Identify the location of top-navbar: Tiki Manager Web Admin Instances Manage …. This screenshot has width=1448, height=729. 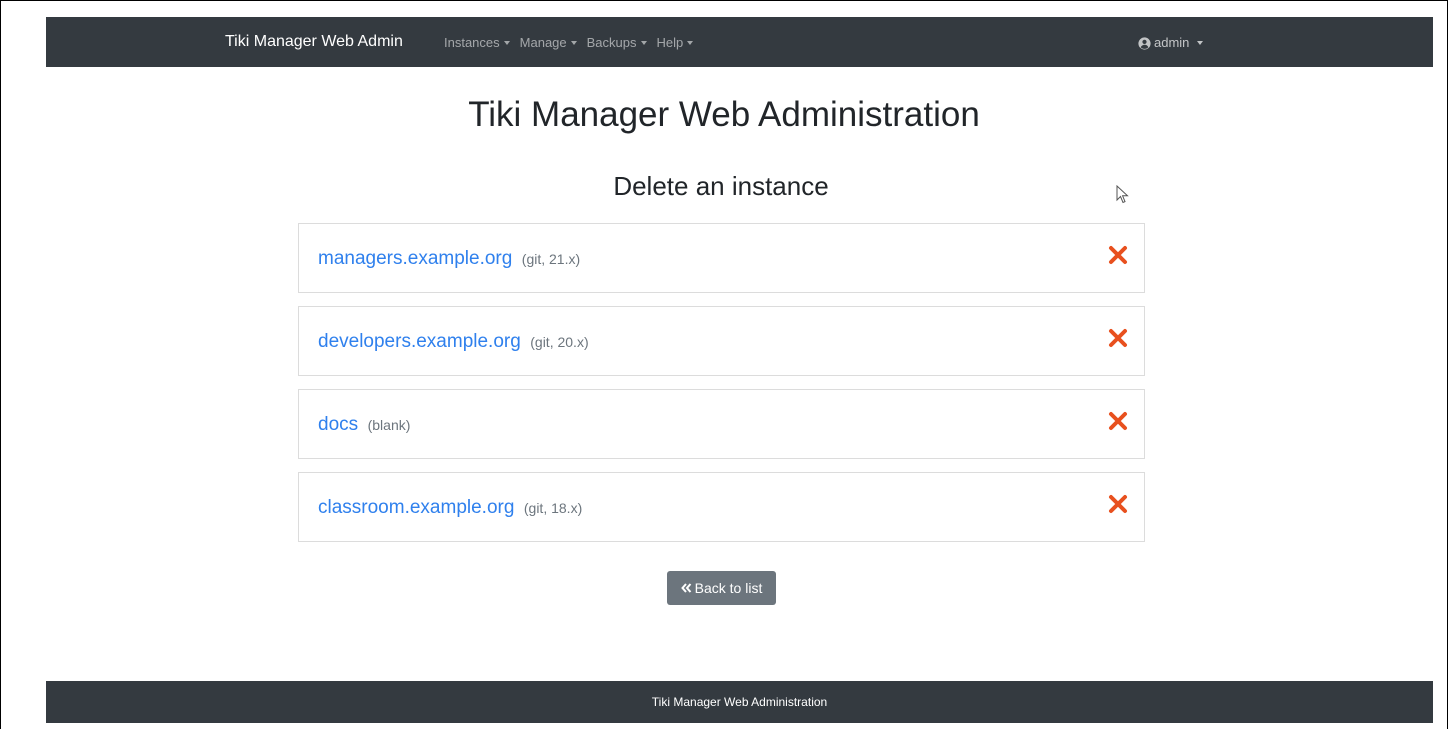
(739, 42).